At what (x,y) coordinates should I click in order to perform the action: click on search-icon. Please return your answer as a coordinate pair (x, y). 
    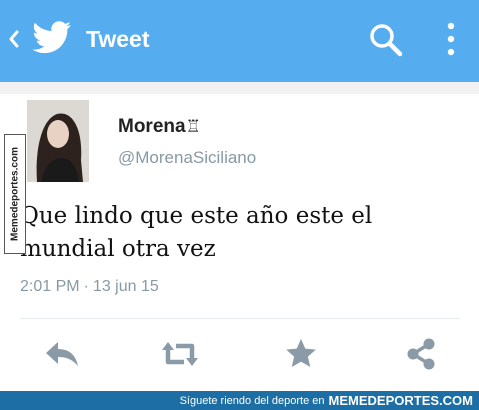
    Looking at the image, I should click on (386, 40).